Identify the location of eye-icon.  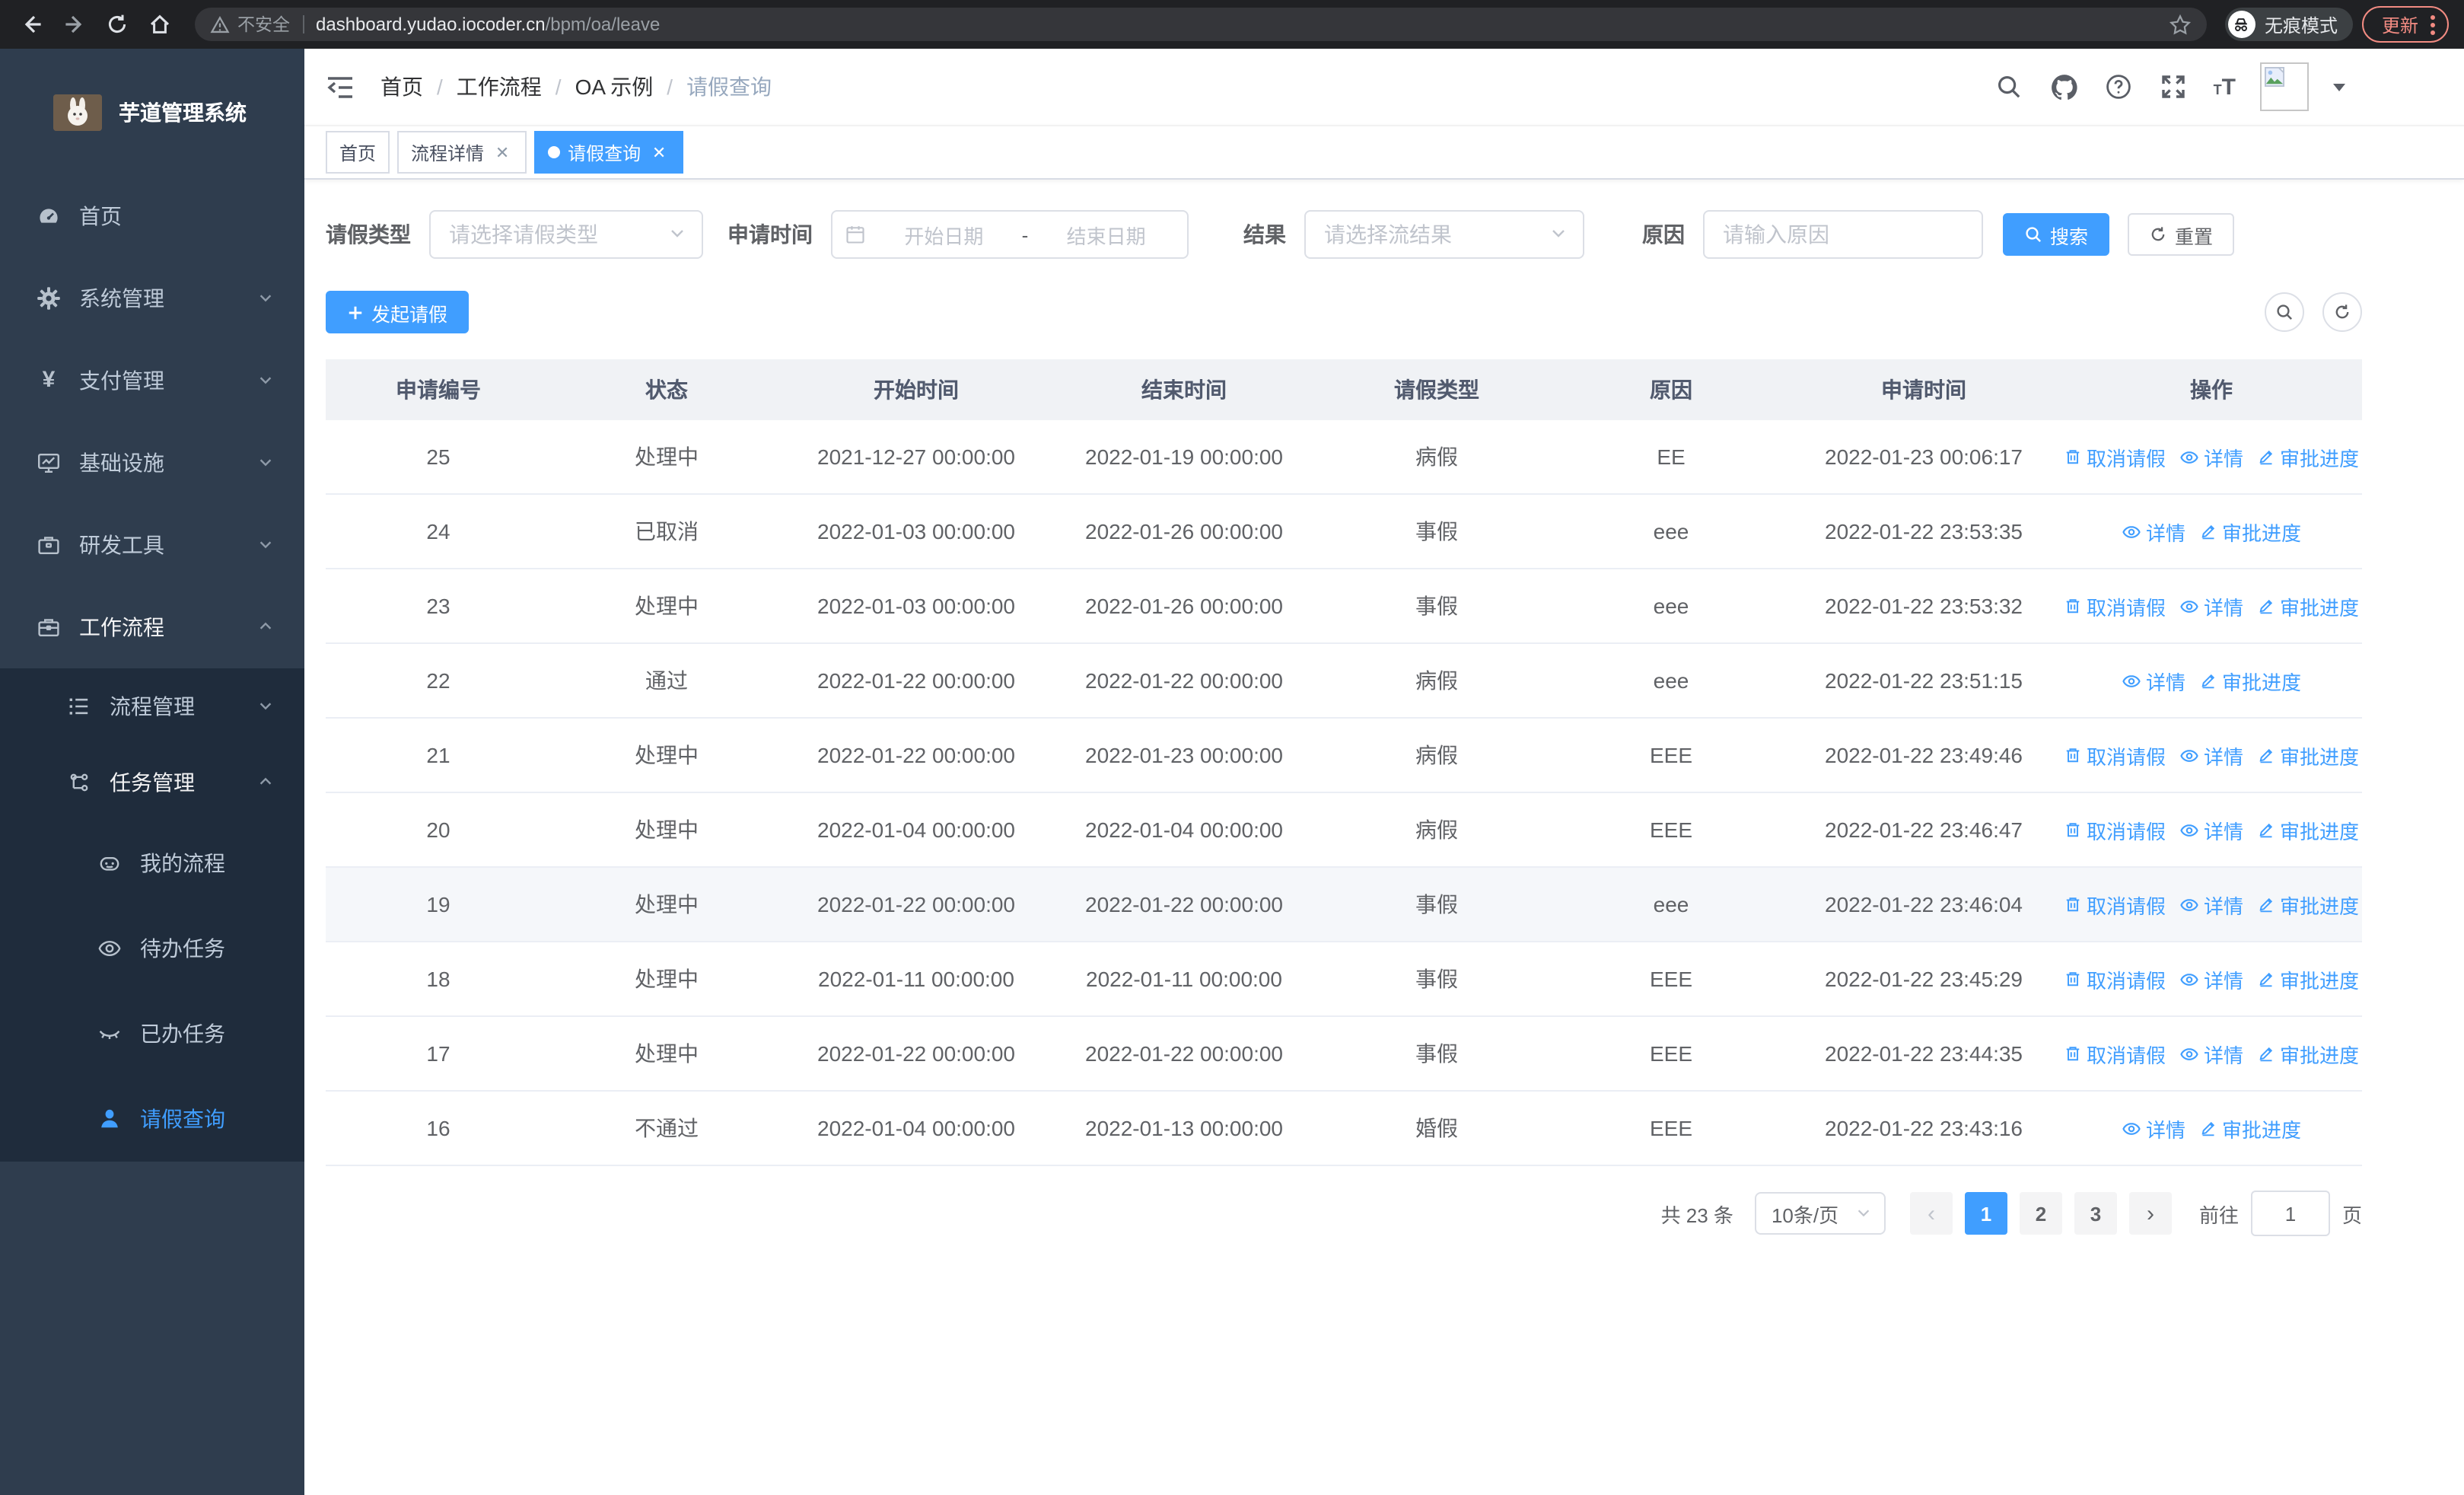
(2189, 755).